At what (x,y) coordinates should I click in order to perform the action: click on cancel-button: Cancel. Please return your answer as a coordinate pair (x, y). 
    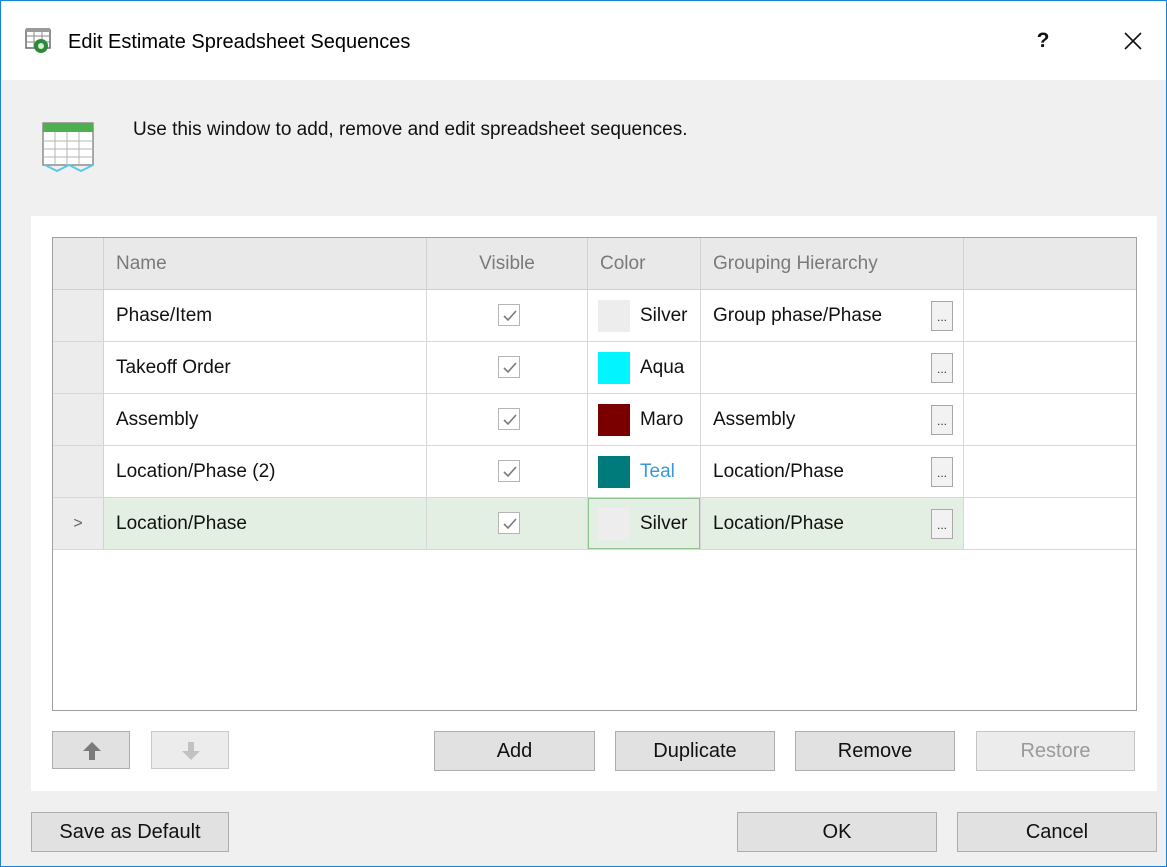
    Looking at the image, I should click on (1057, 832).